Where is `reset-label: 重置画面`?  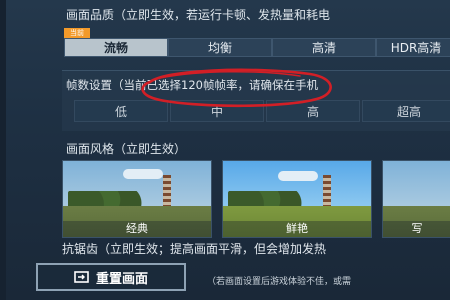
reset-label: 重置画面 is located at coordinates (121, 279).